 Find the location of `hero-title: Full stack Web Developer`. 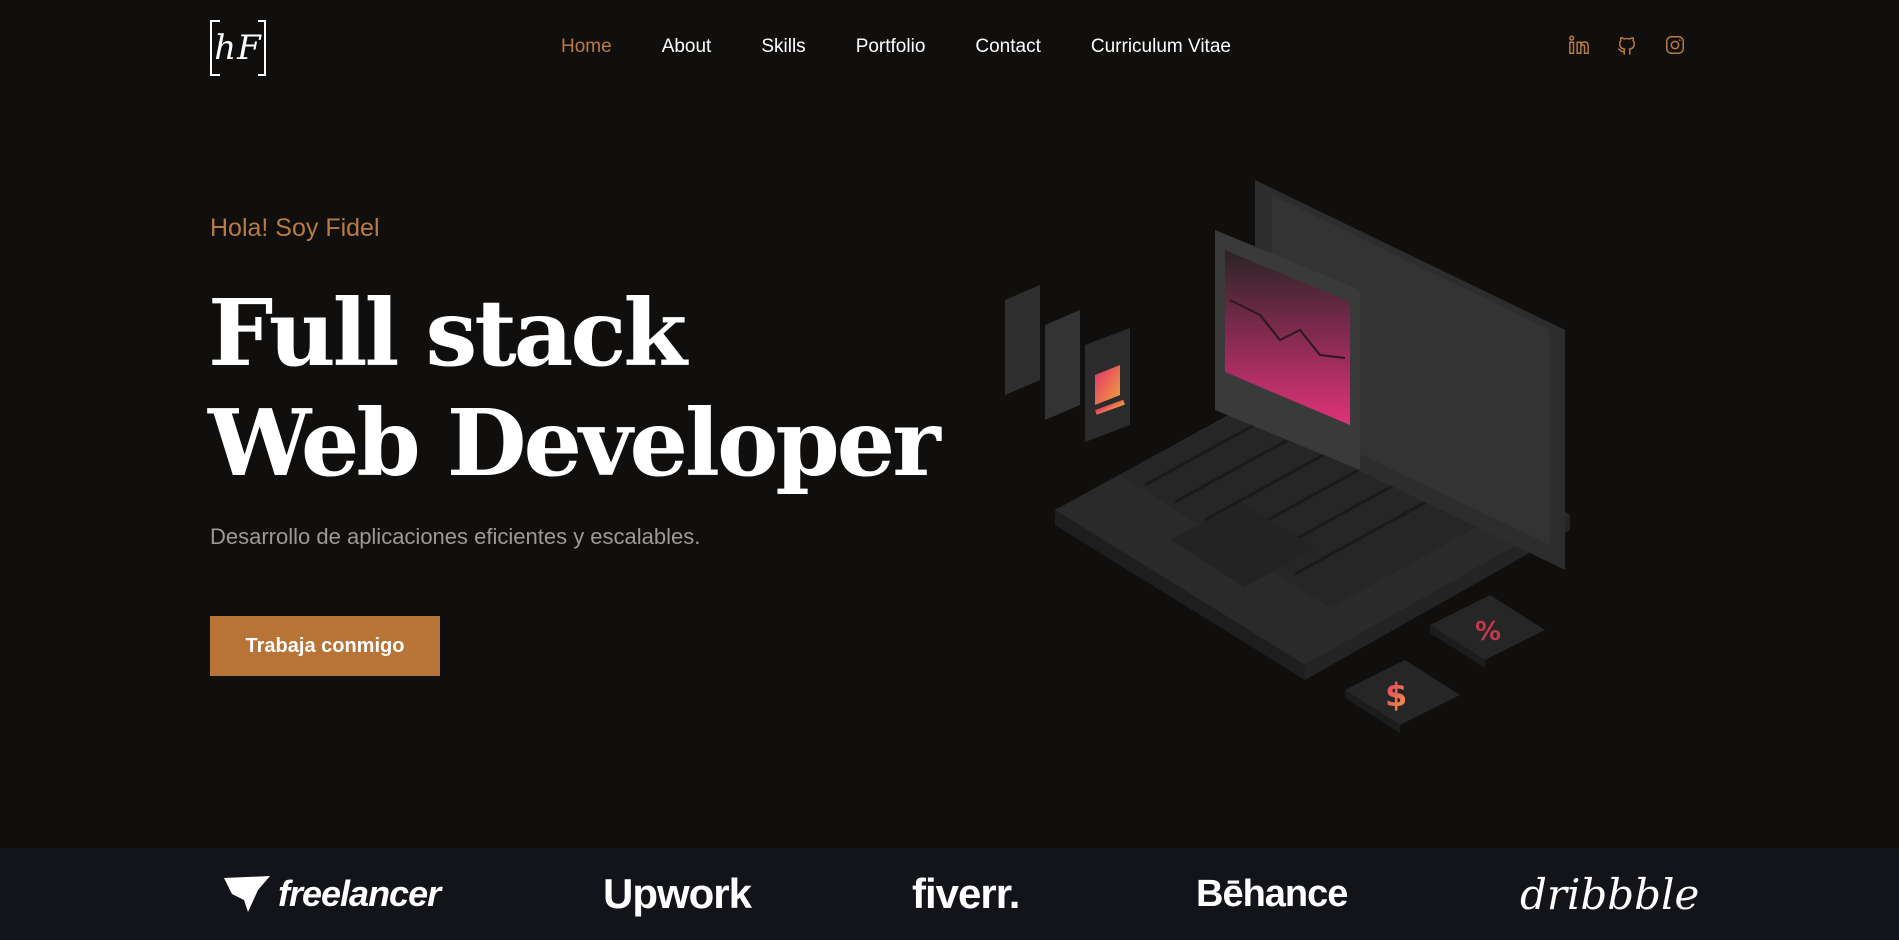

hero-title: Full stack Web Developer is located at coordinates (574, 388).